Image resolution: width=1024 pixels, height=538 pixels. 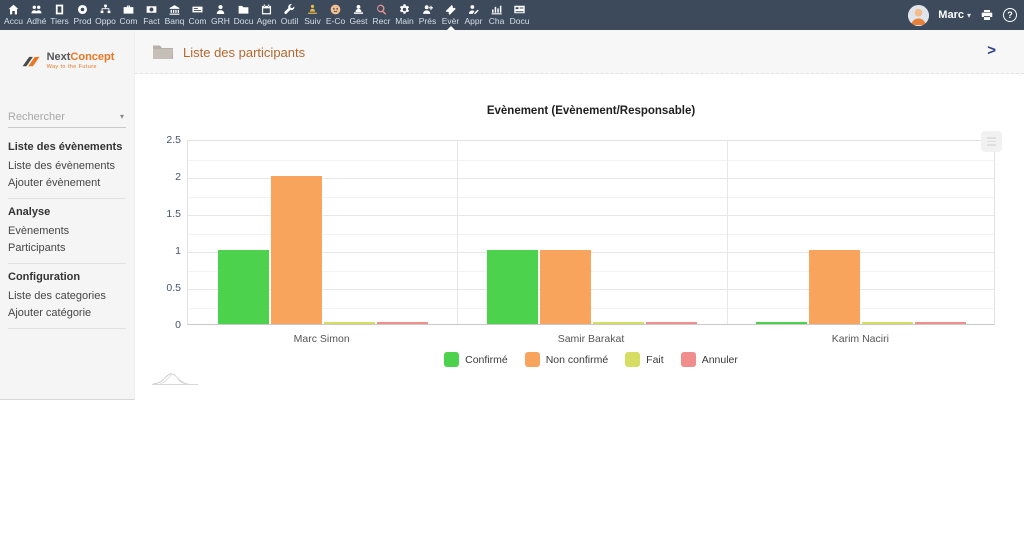 I want to click on legend-item-non-confirm-: Non confirmé, so click(x=566, y=359).